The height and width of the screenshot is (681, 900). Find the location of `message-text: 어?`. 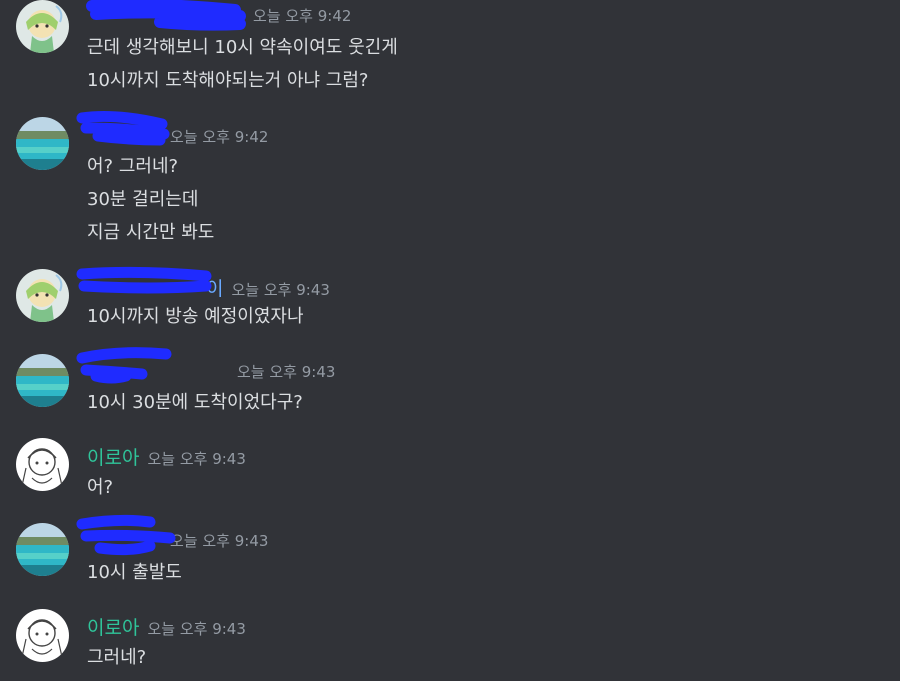

message-text: 어? is located at coordinates (100, 487).